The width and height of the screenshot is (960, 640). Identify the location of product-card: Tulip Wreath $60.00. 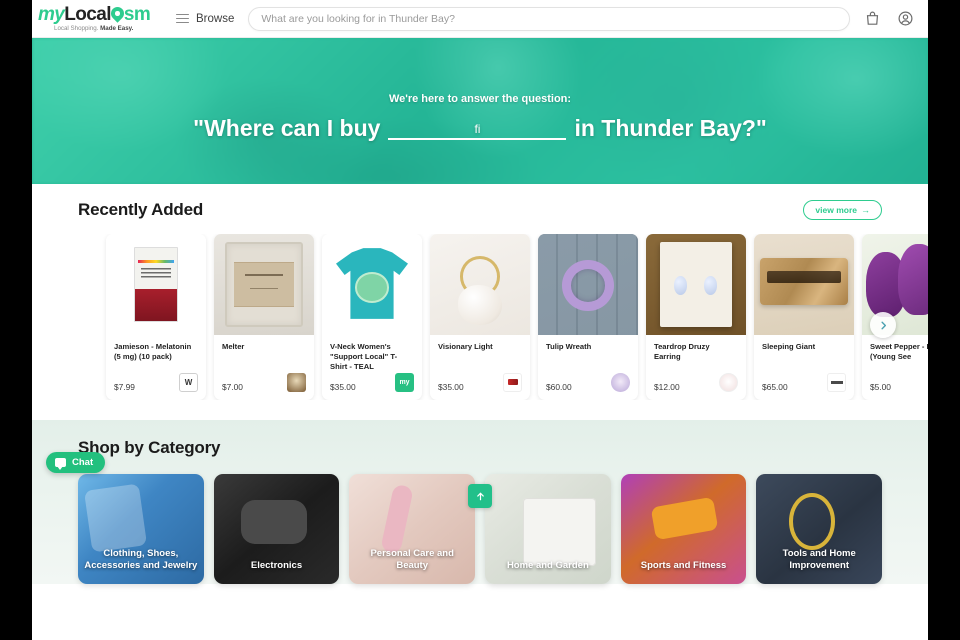
(588, 317).